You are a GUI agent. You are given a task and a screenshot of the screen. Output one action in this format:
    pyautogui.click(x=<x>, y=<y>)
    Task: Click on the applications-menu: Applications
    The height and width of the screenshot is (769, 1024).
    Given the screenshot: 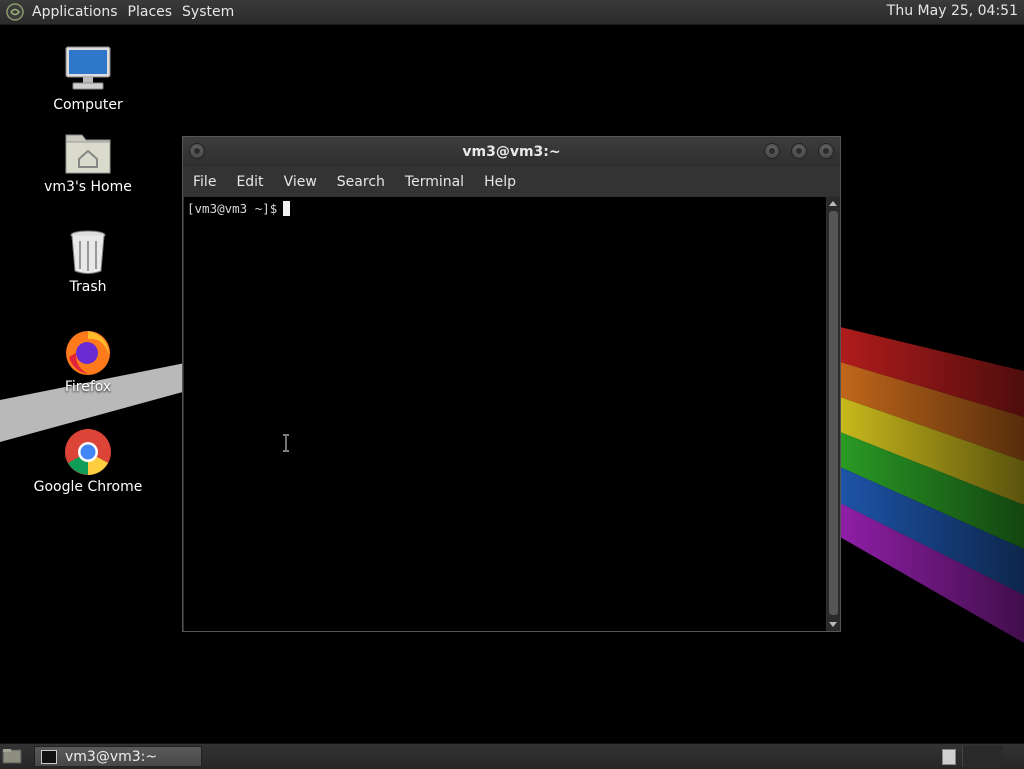 What is the action you would take?
    pyautogui.click(x=78, y=12)
    